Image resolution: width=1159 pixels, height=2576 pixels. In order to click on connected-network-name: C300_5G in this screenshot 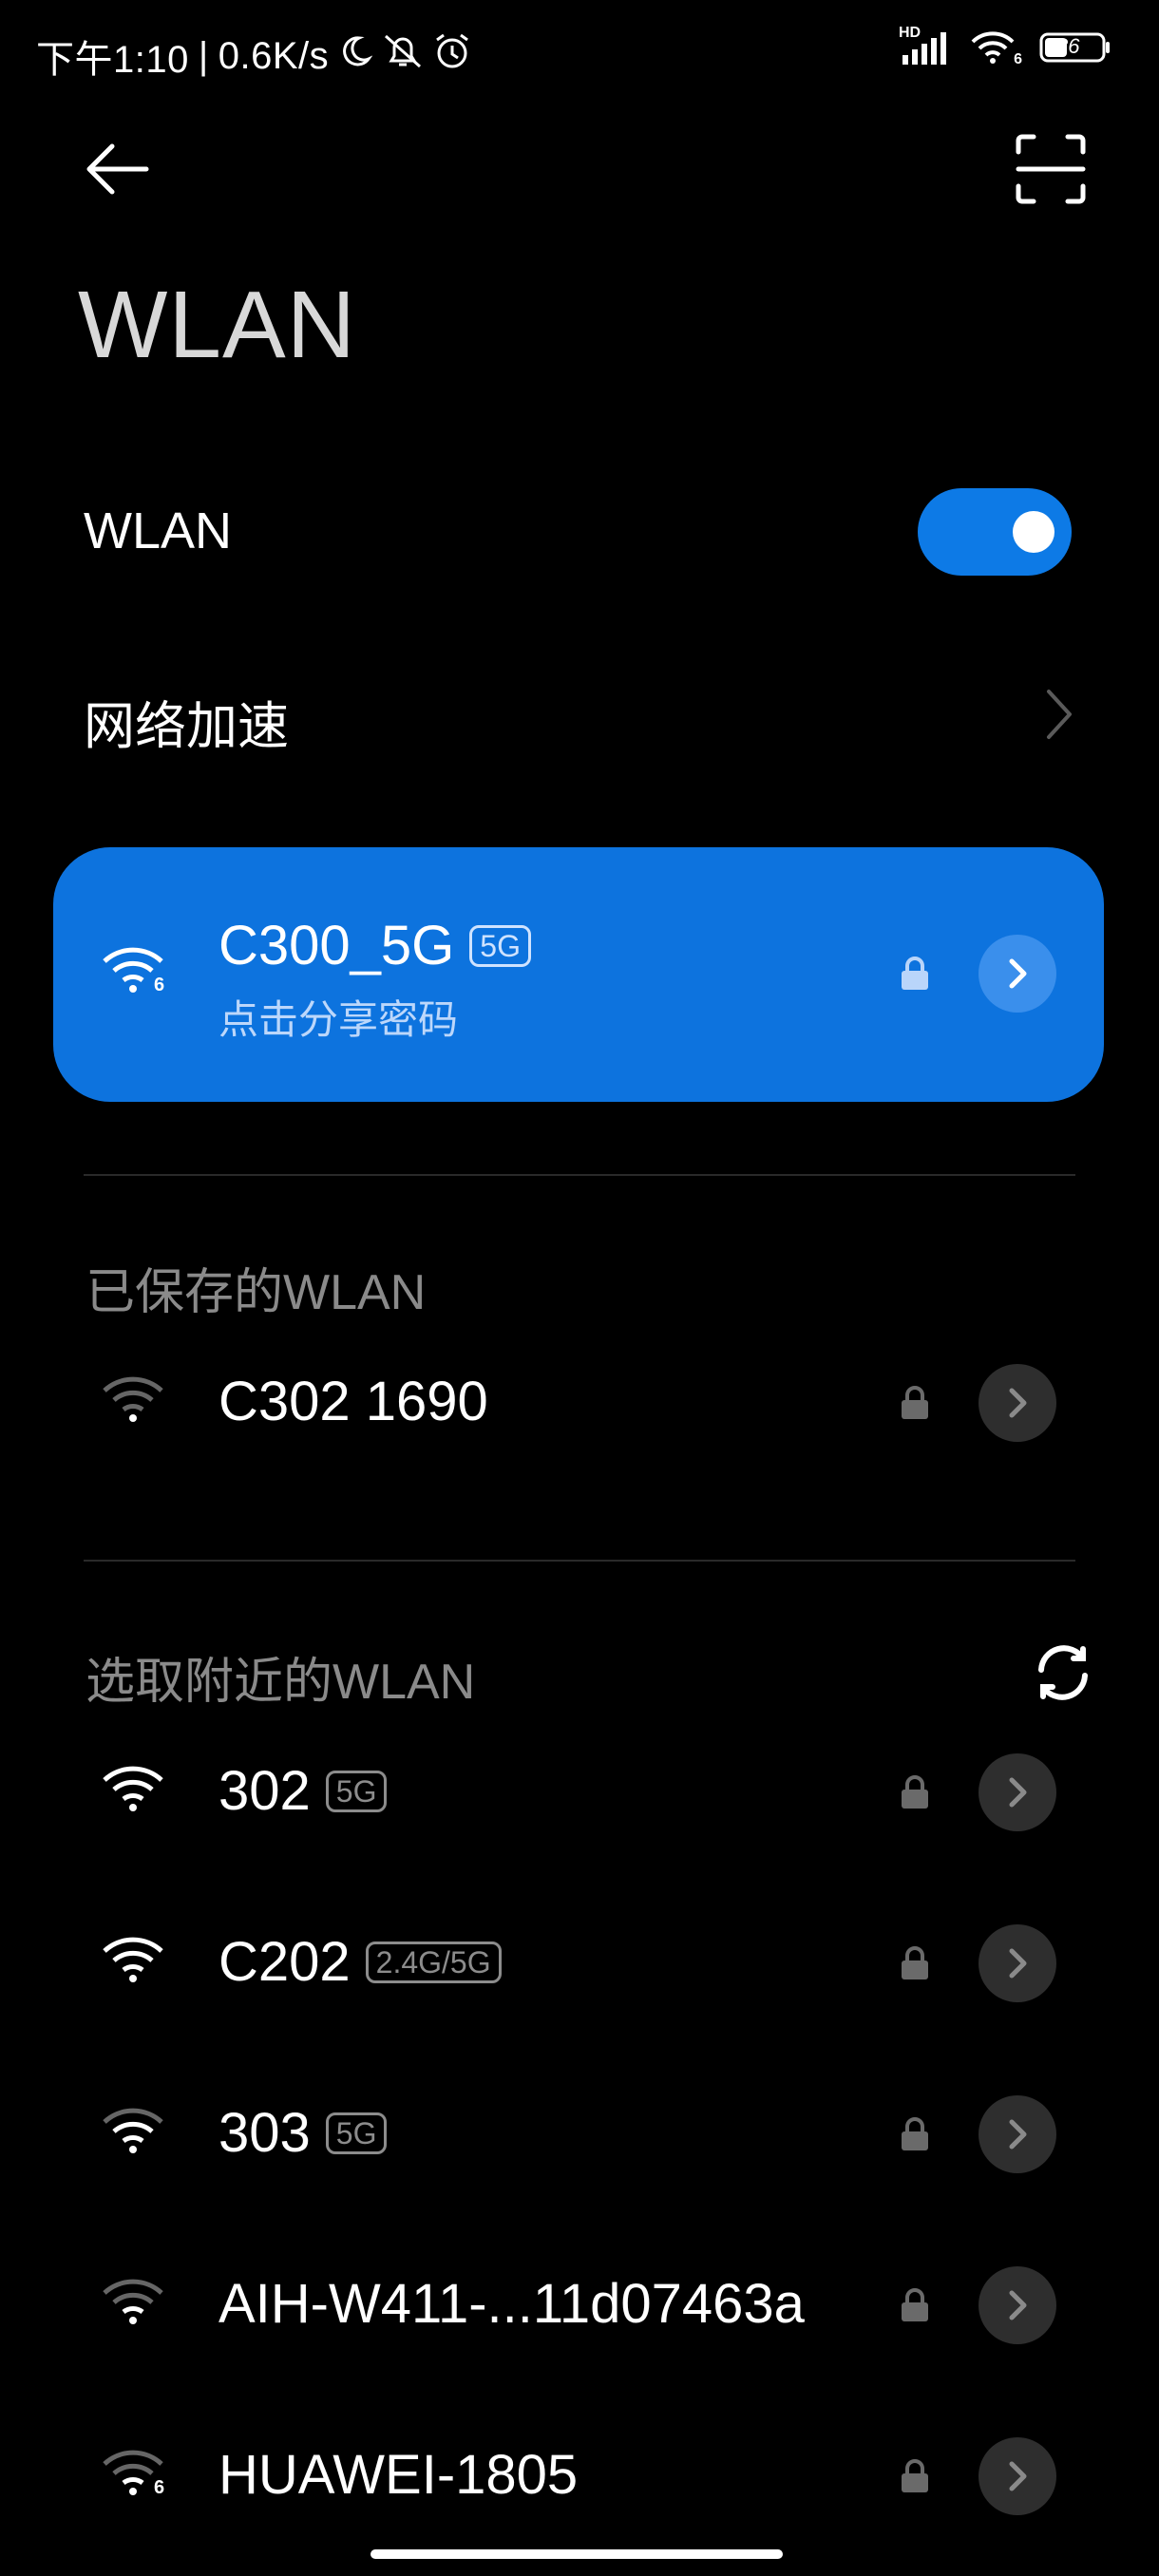, I will do `click(336, 945)`.